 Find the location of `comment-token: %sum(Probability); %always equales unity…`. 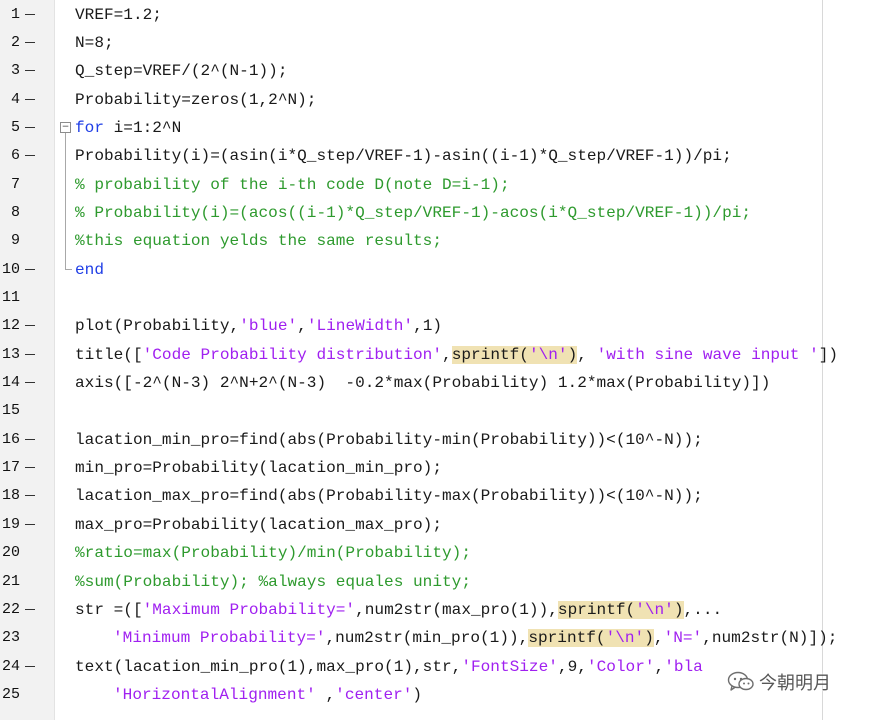

comment-token: %sum(Probability); %always equales unity… is located at coordinates (273, 581).